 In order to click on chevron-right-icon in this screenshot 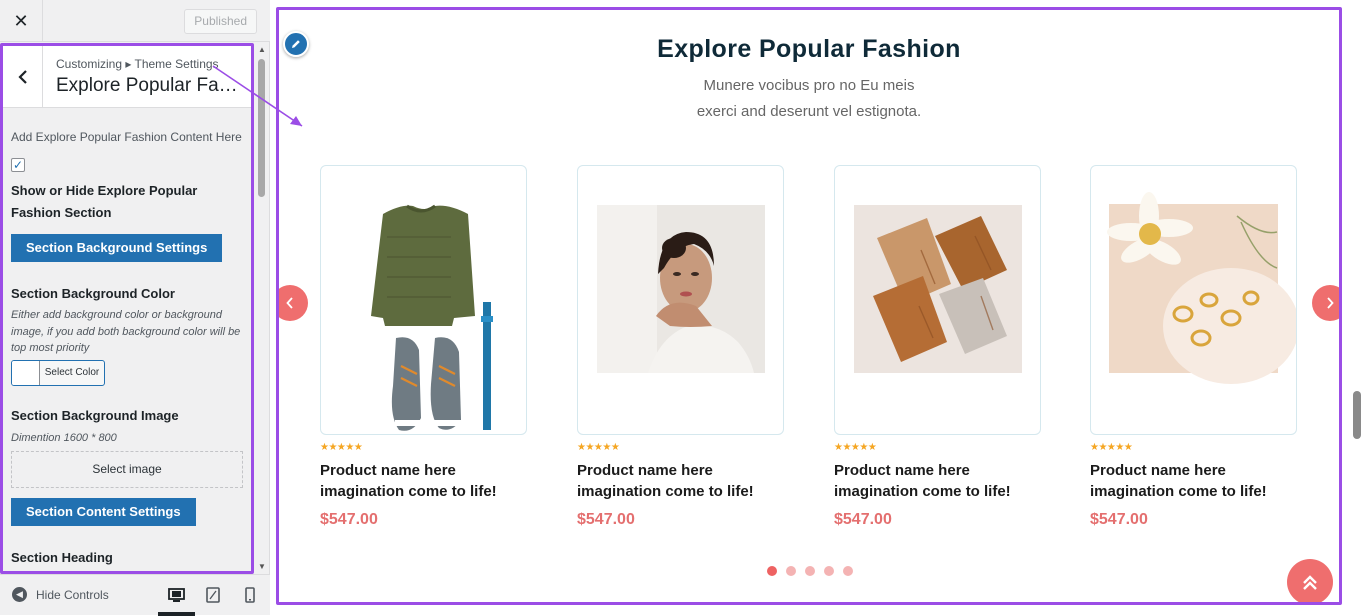, I will do `click(1330, 303)`.